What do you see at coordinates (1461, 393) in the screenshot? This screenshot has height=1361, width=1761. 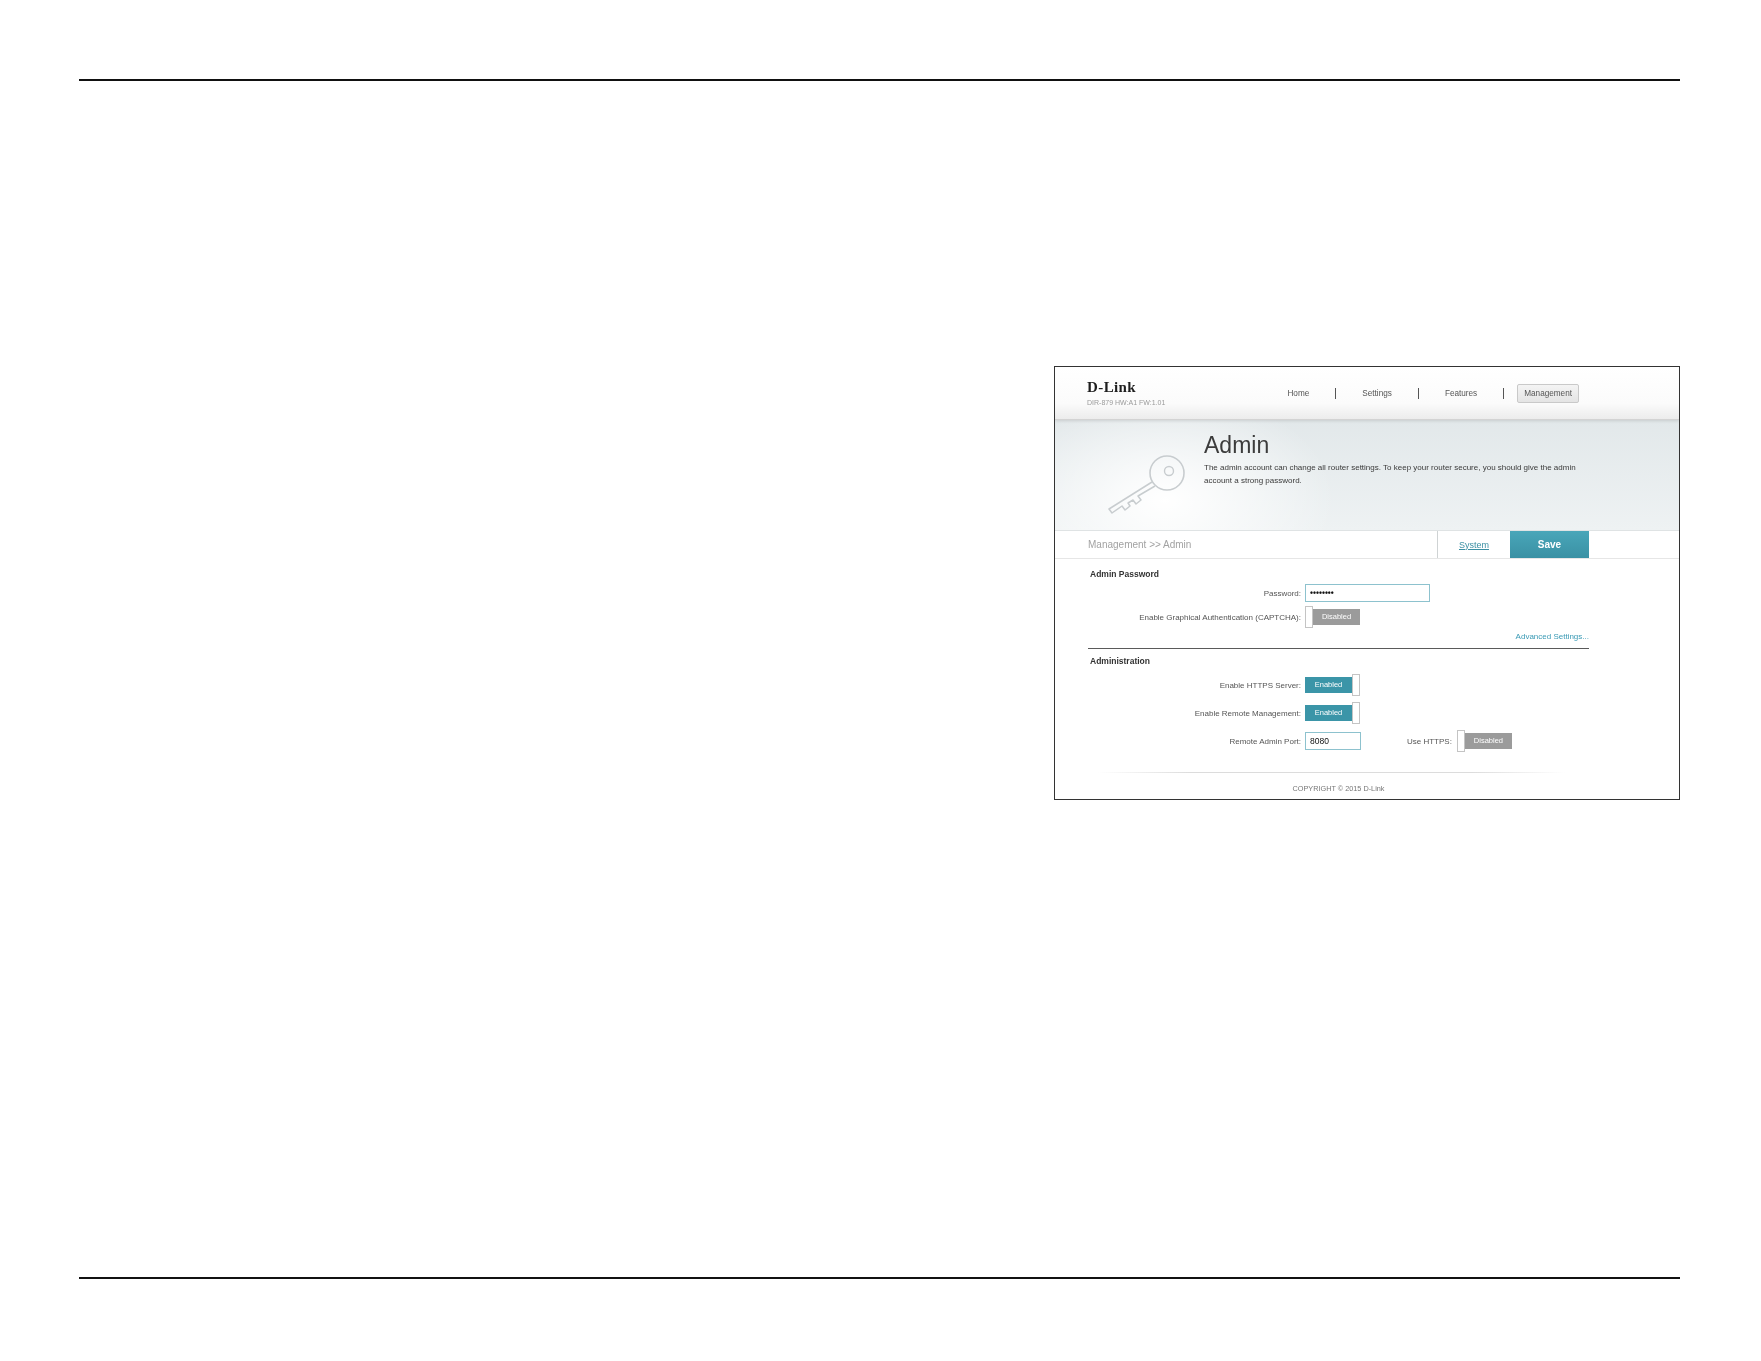 I see `nav-tab: Features` at bounding box center [1461, 393].